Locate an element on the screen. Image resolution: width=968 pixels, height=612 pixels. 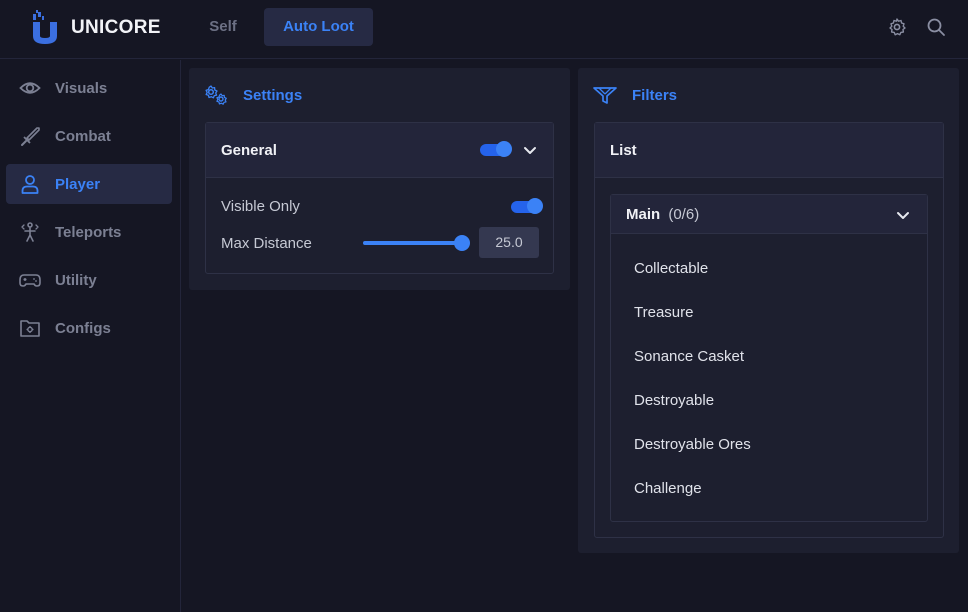
search-icon is located at coordinates (936, 27).